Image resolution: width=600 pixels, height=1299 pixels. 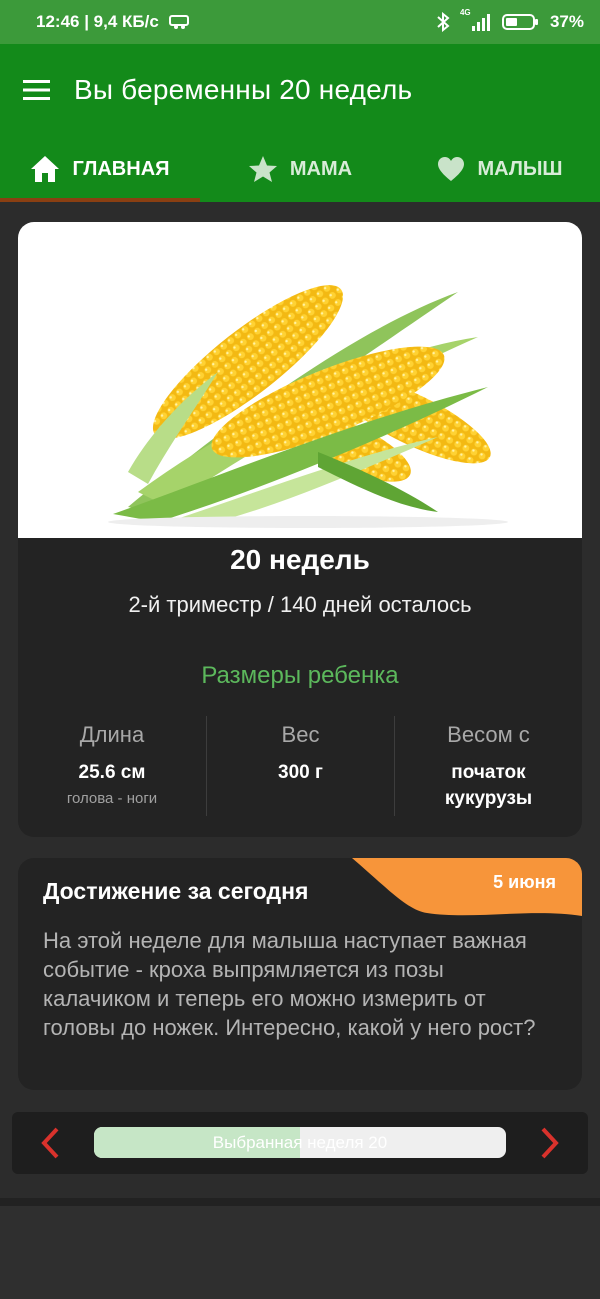 I want to click on tab-main: ГЛАВНАЯ, so click(x=100, y=169).